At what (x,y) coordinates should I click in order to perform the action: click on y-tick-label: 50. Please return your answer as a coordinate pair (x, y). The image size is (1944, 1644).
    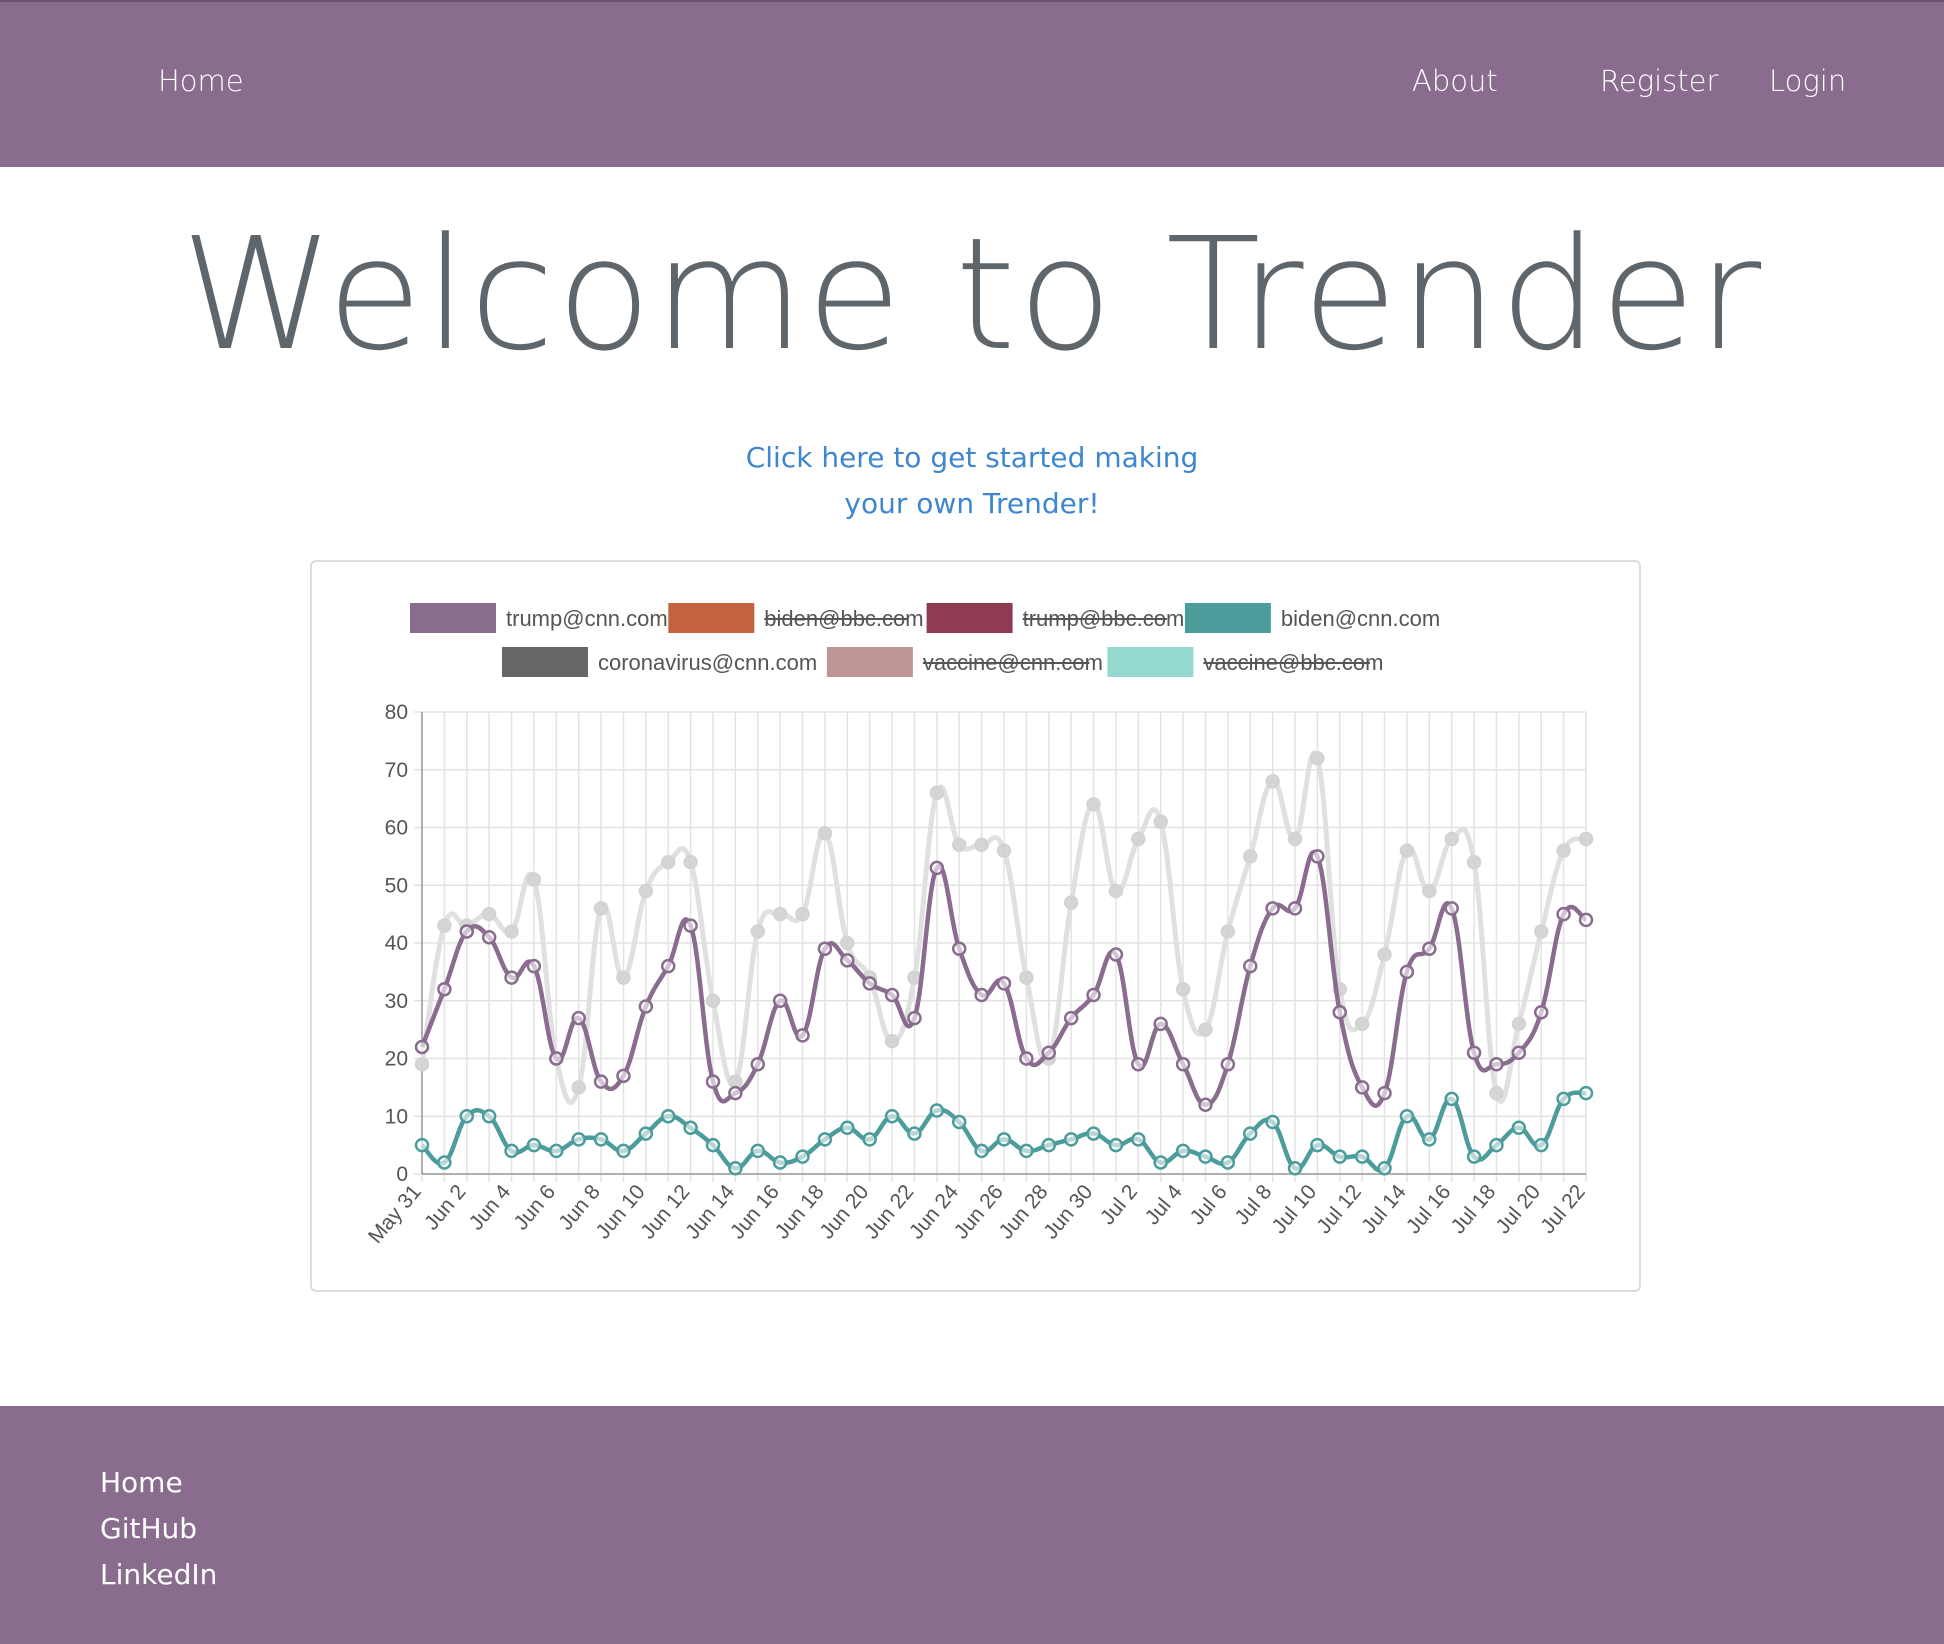
    Looking at the image, I should click on (396, 885).